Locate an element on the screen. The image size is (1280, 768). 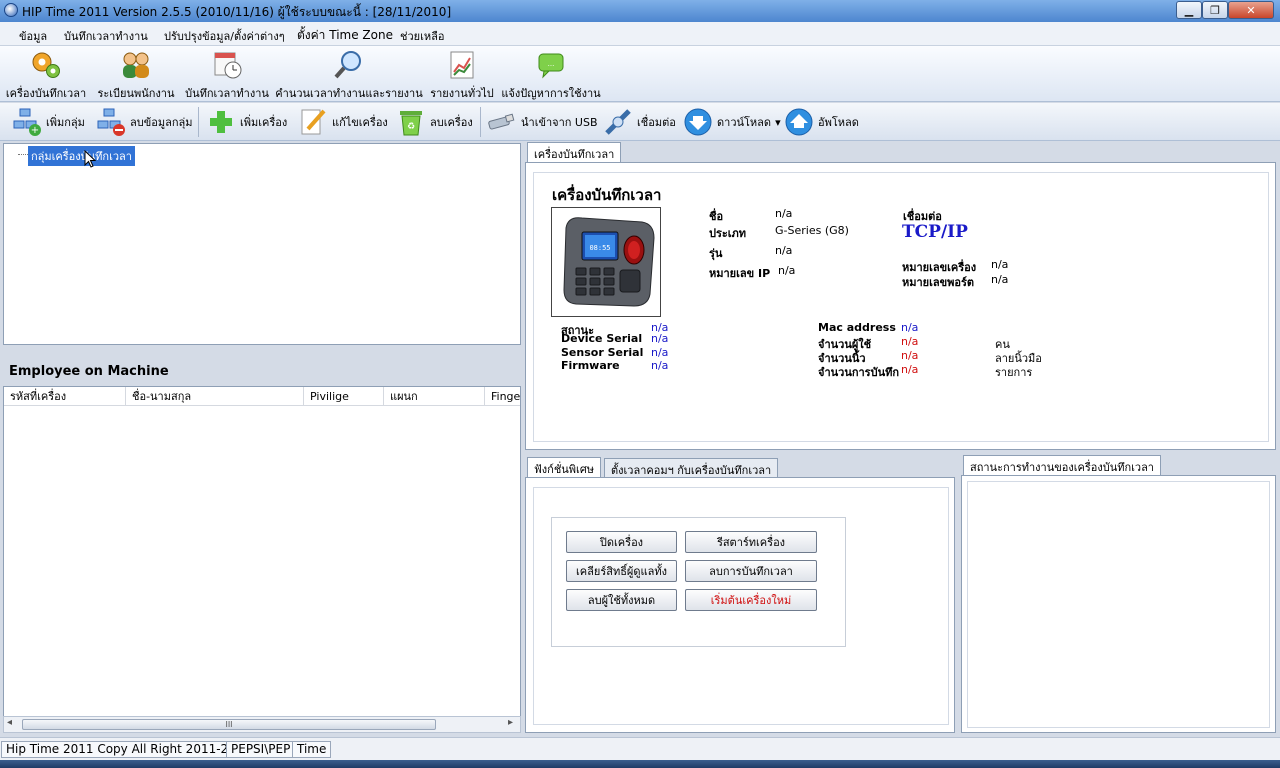
recycle-bin-icon: ♻ is located at coordinates (411, 122).